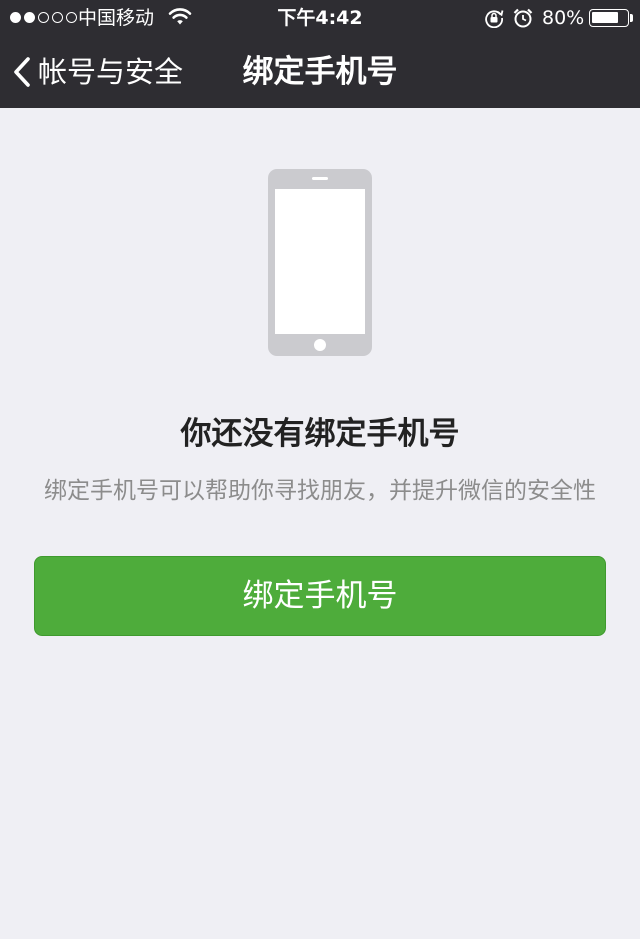 Image resolution: width=640 pixels, height=939 pixels. I want to click on page-title: 绑定手机号, so click(320, 72).